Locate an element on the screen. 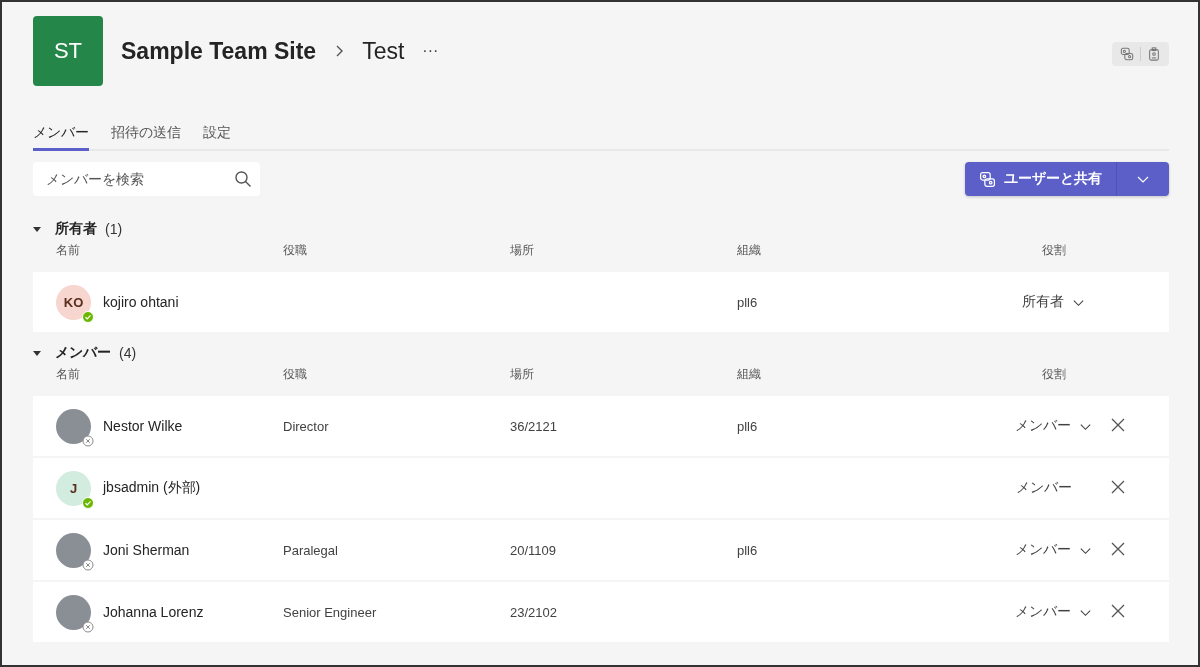 The height and width of the screenshot is (667, 1200). team-logo: ST is located at coordinates (68, 51).